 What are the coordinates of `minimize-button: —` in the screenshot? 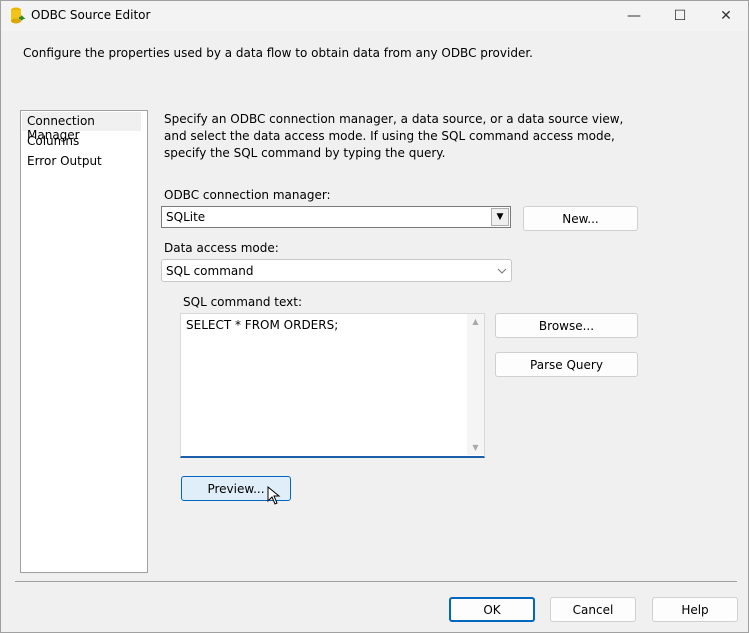 It's located at (634, 16).